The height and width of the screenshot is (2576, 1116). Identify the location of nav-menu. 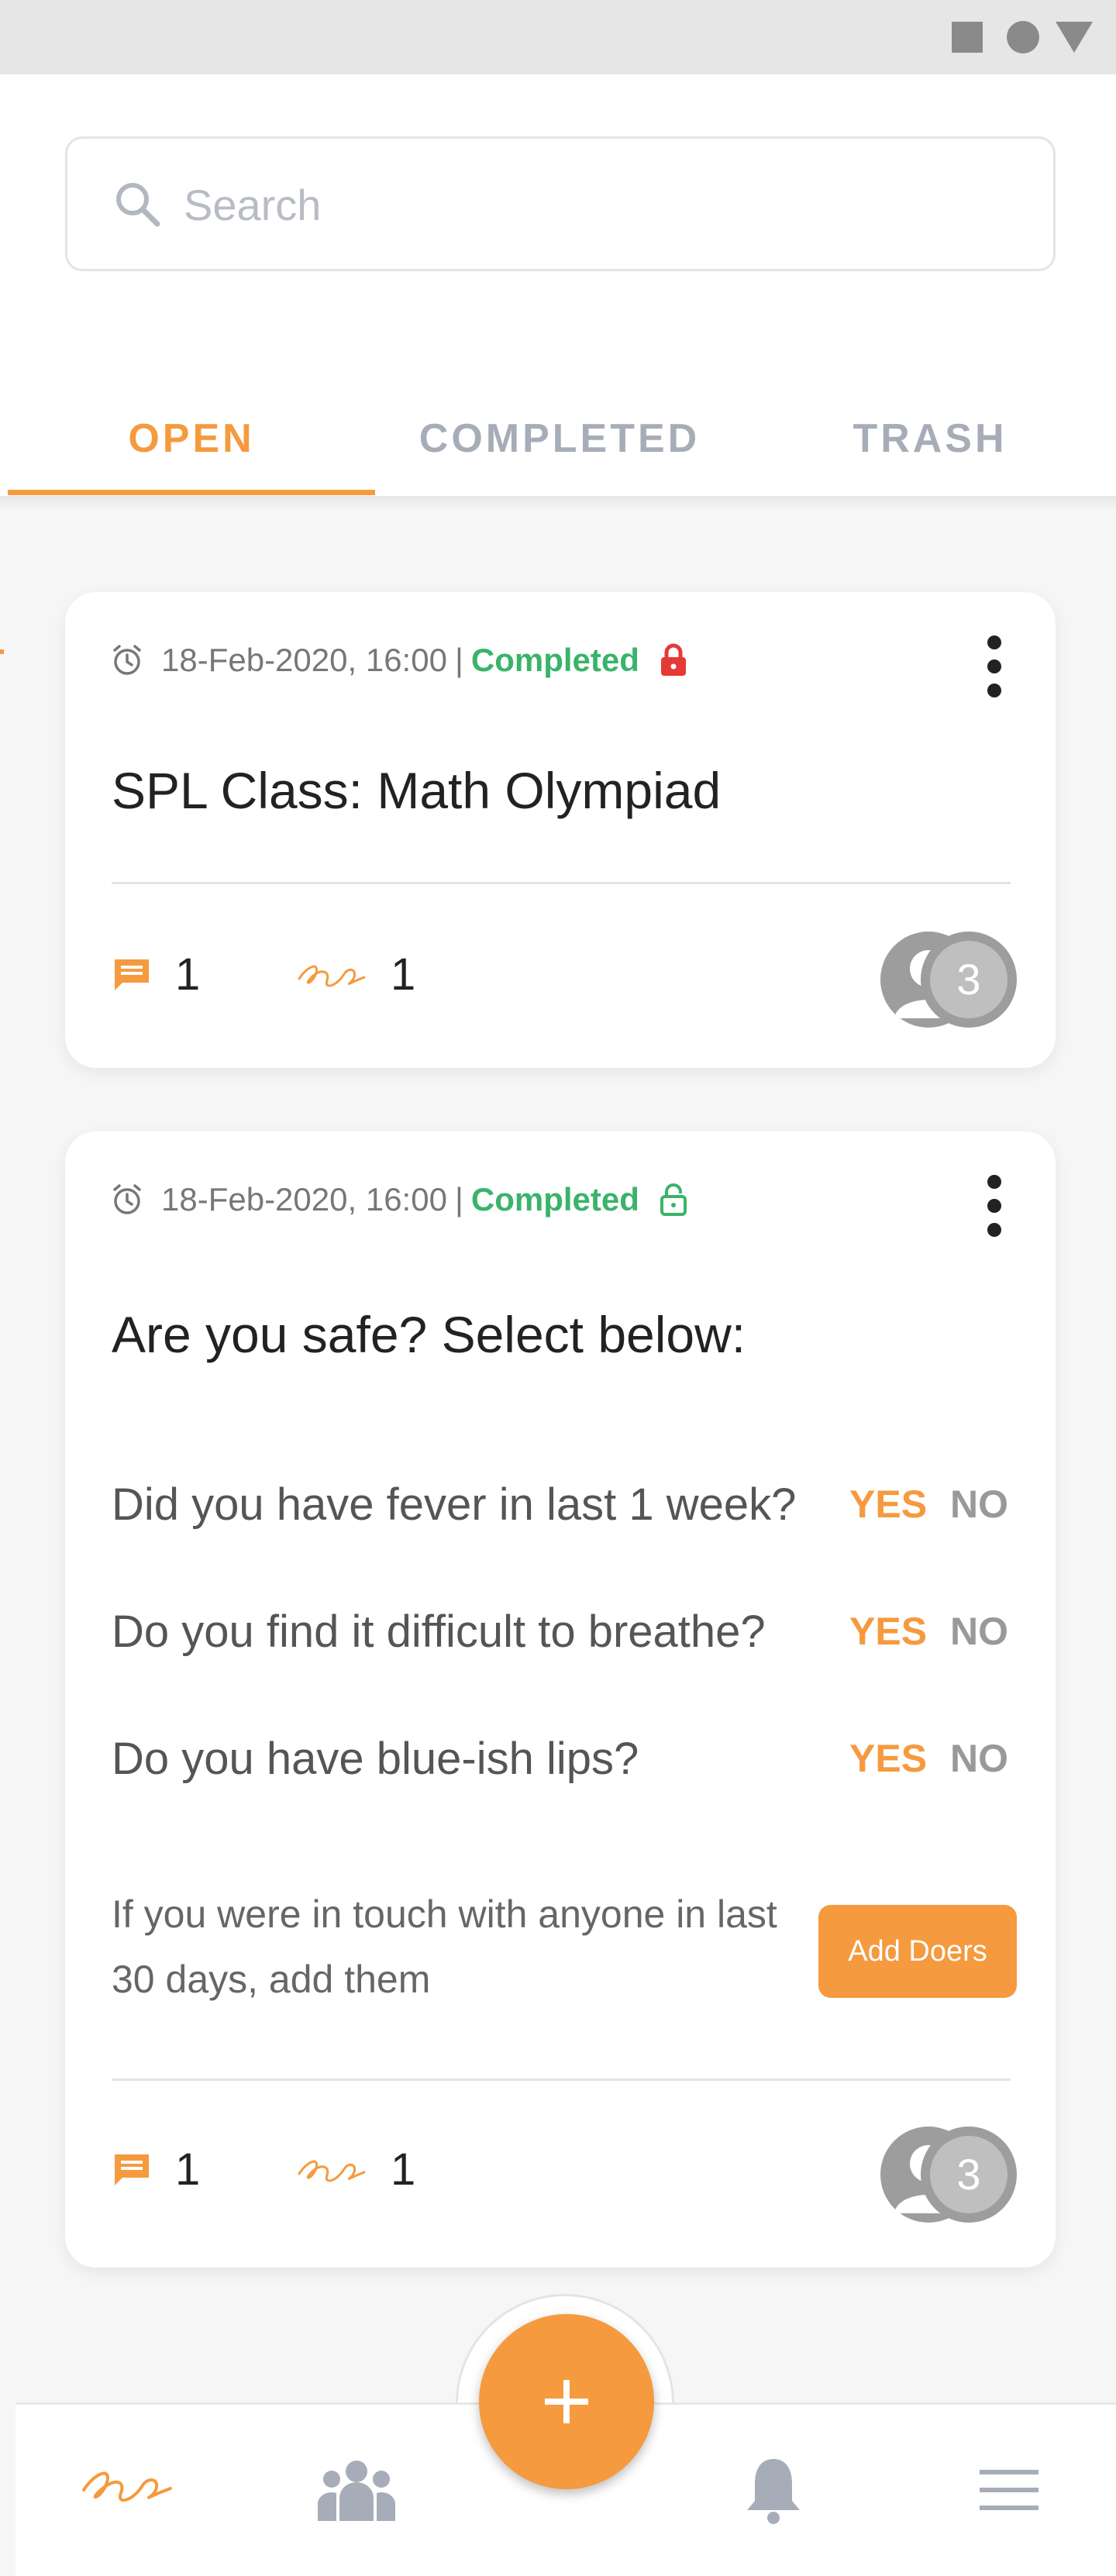
(1009, 2492).